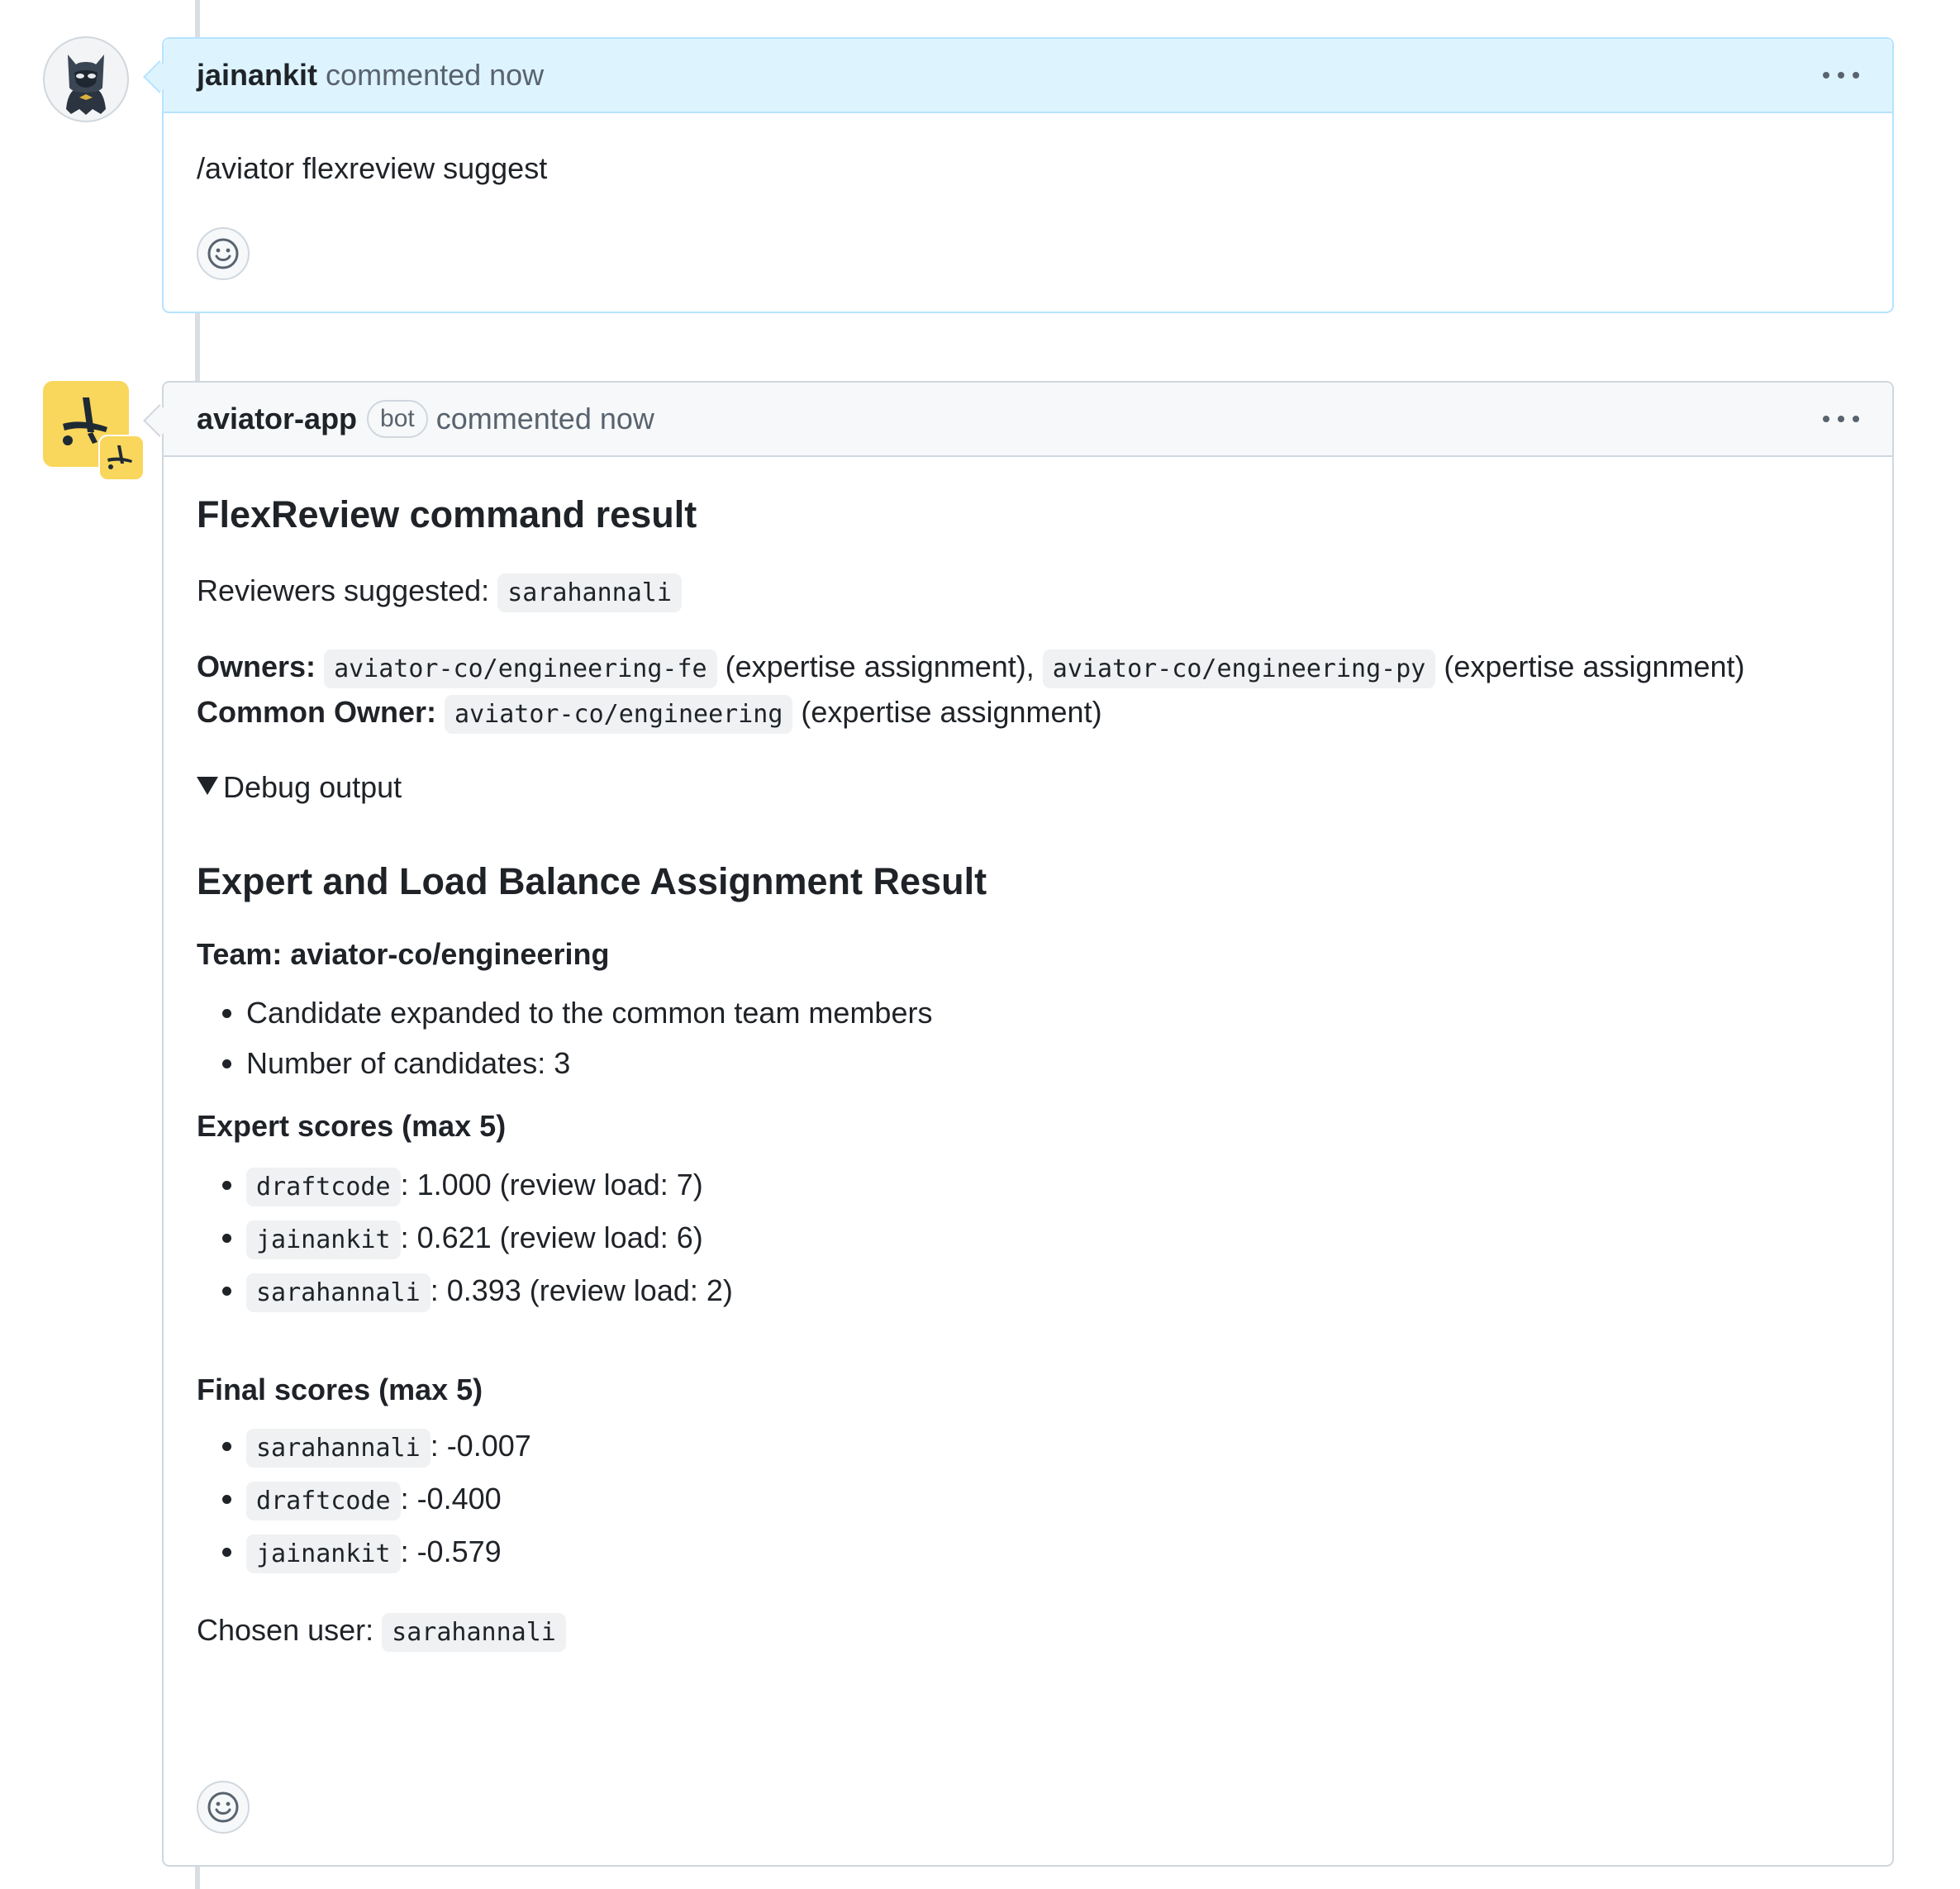 Image resolution: width=1960 pixels, height=1889 pixels. What do you see at coordinates (257, 666) in the screenshot?
I see `owners-label: Owners:` at bounding box center [257, 666].